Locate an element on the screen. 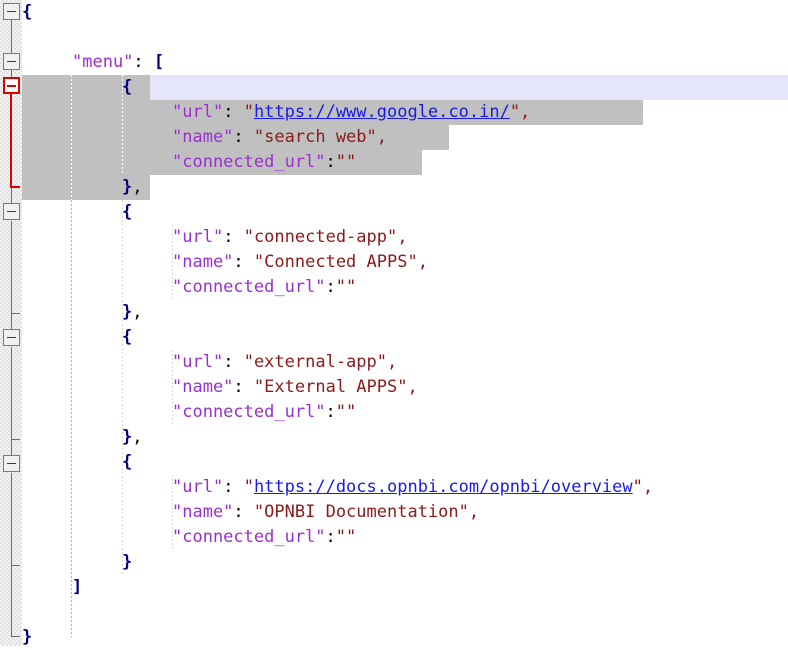 This screenshot has height=650, width=788. json-string-value: Connected APPS is located at coordinates (336, 262).